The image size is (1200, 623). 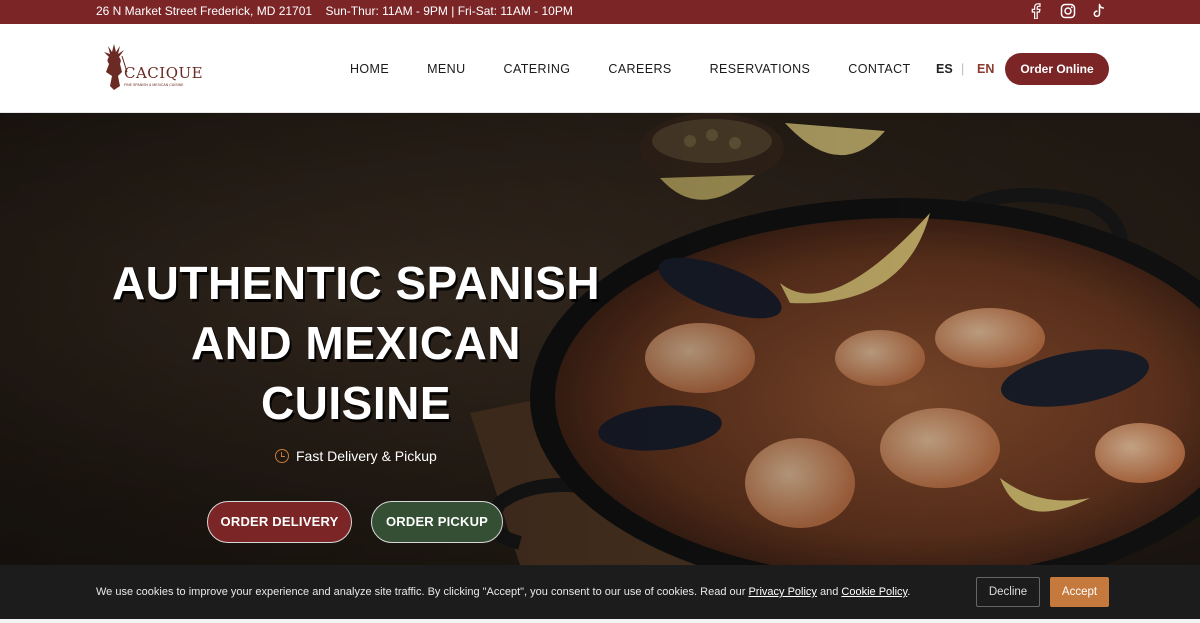 What do you see at coordinates (874, 592) in the screenshot?
I see `cookie-policy-link: Cookie Policy` at bounding box center [874, 592].